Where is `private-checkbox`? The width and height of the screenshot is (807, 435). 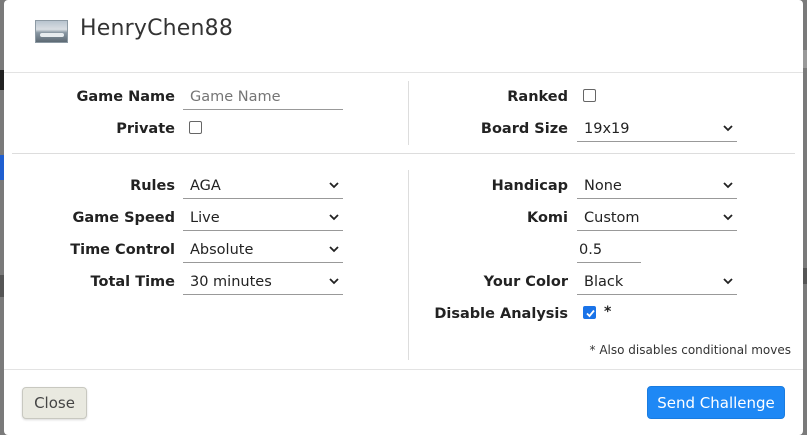 private-checkbox is located at coordinates (195, 127).